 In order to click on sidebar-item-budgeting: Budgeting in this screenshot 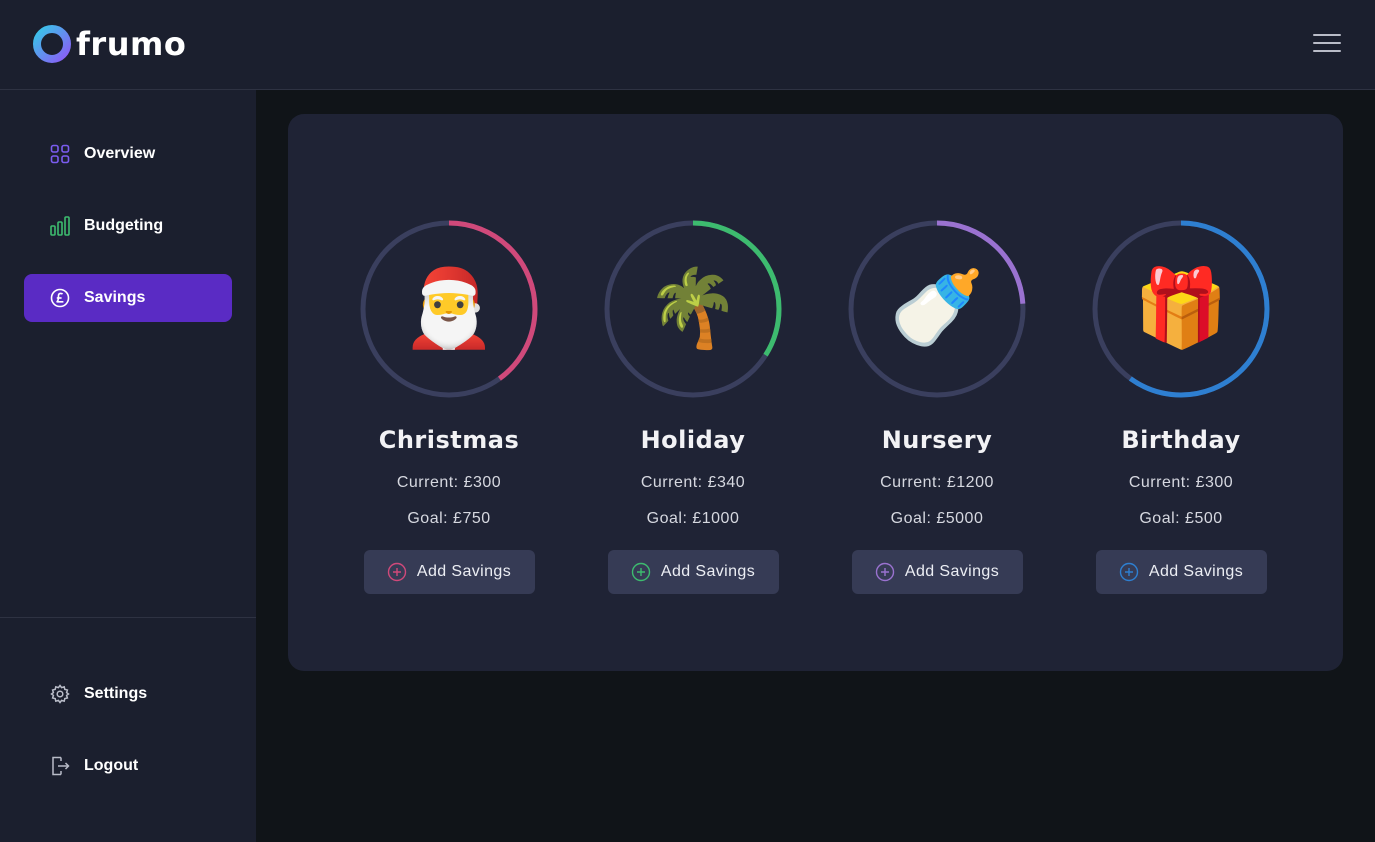, I will do `click(128, 226)`.